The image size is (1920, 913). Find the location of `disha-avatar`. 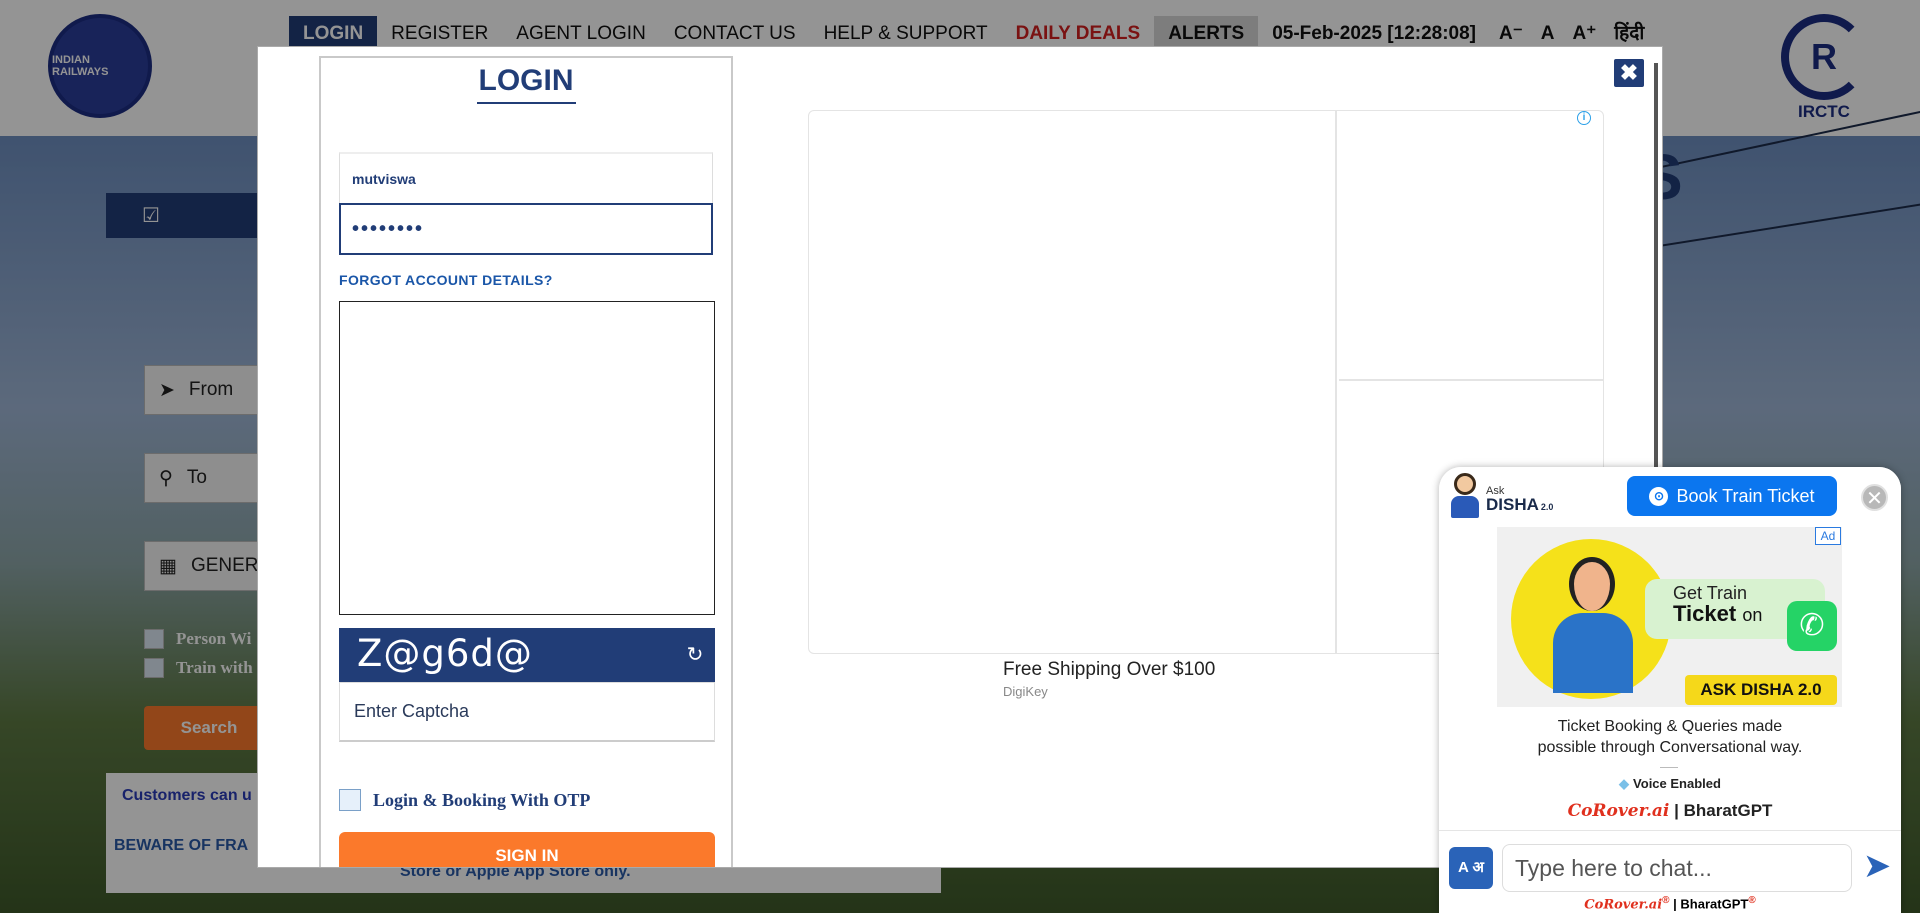

disha-avatar is located at coordinates (1465, 496).